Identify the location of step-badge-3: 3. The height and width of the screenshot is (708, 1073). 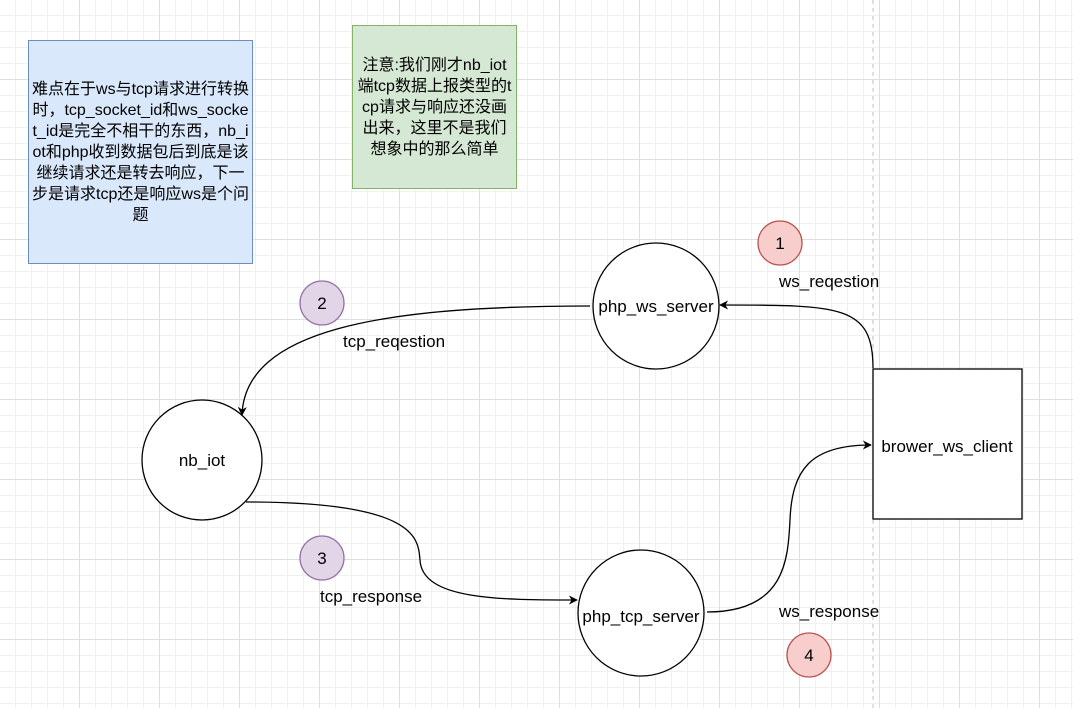
(322, 558).